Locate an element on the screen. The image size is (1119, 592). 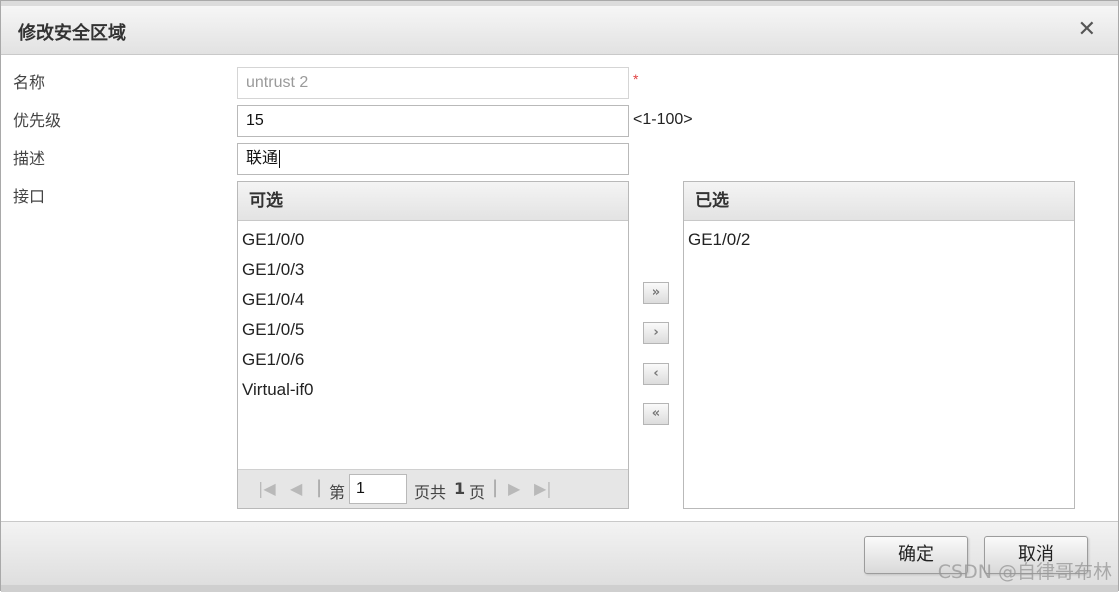
name-field: untrust 2 is located at coordinates (433, 83).